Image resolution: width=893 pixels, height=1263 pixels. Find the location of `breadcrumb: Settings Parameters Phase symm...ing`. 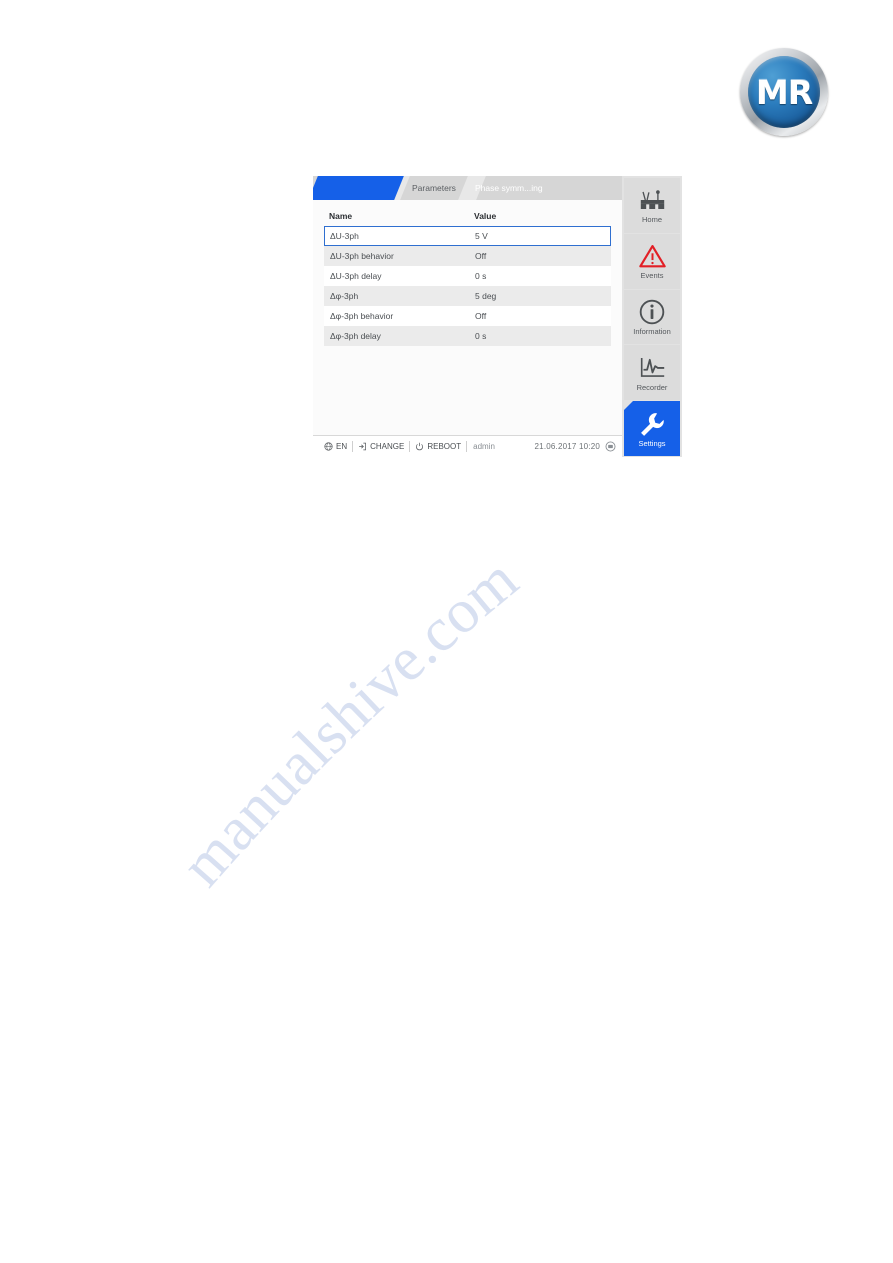

breadcrumb: Settings Parameters Phase symm...ing is located at coordinates (467, 188).